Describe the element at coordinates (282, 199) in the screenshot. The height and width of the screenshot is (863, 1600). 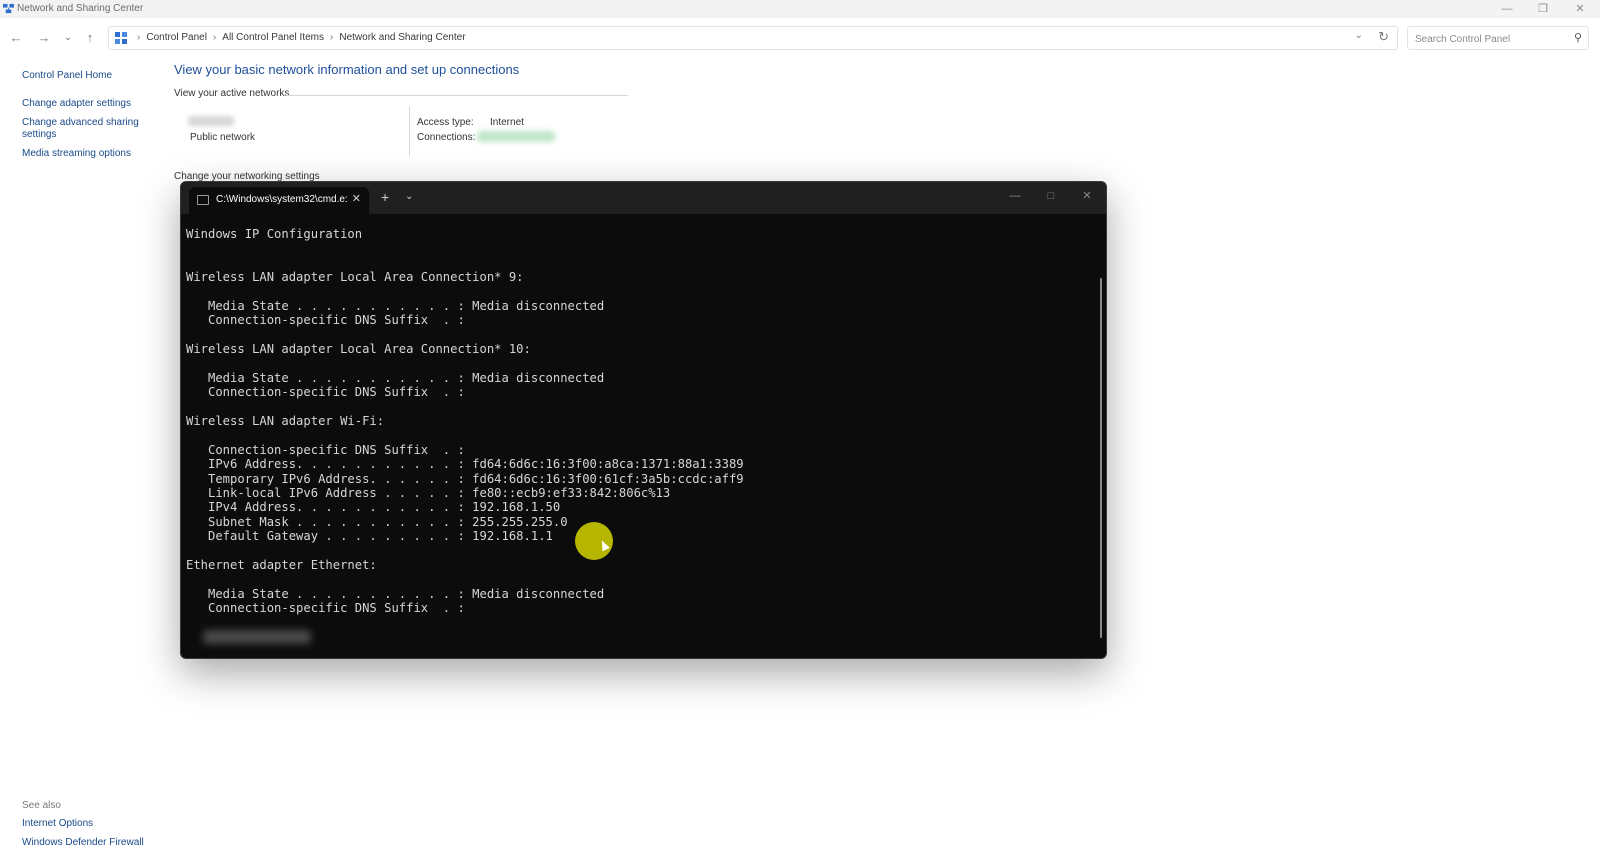
I see `terminal-tab-title: C:\Windows\system32\cmd.e:` at that location.